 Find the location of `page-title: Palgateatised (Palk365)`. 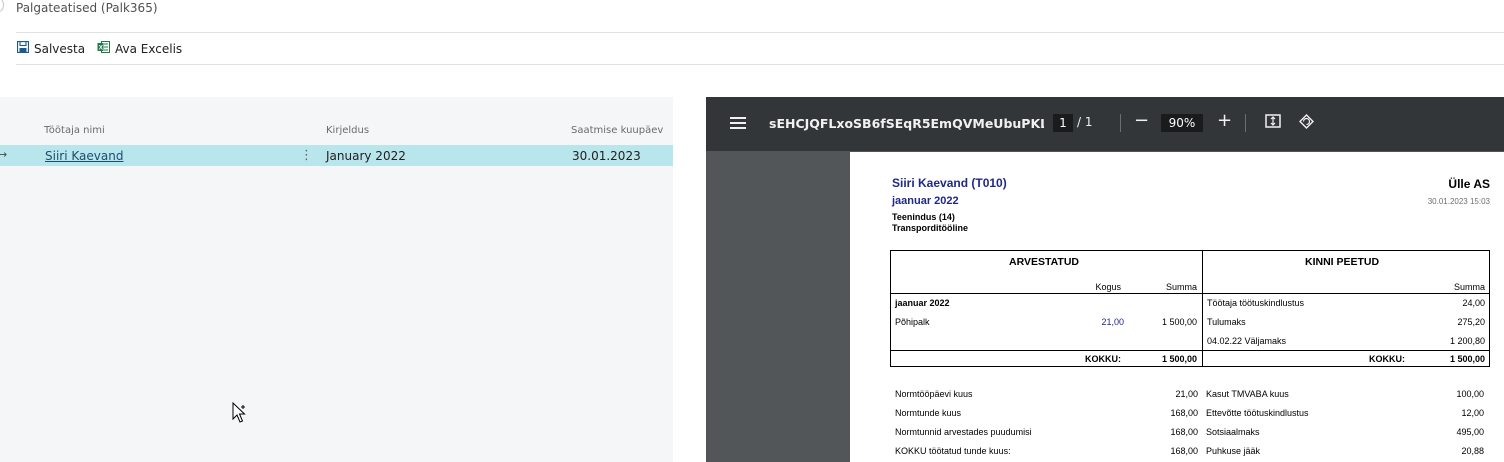

page-title: Palgateatised (Palk365) is located at coordinates (87, 8).